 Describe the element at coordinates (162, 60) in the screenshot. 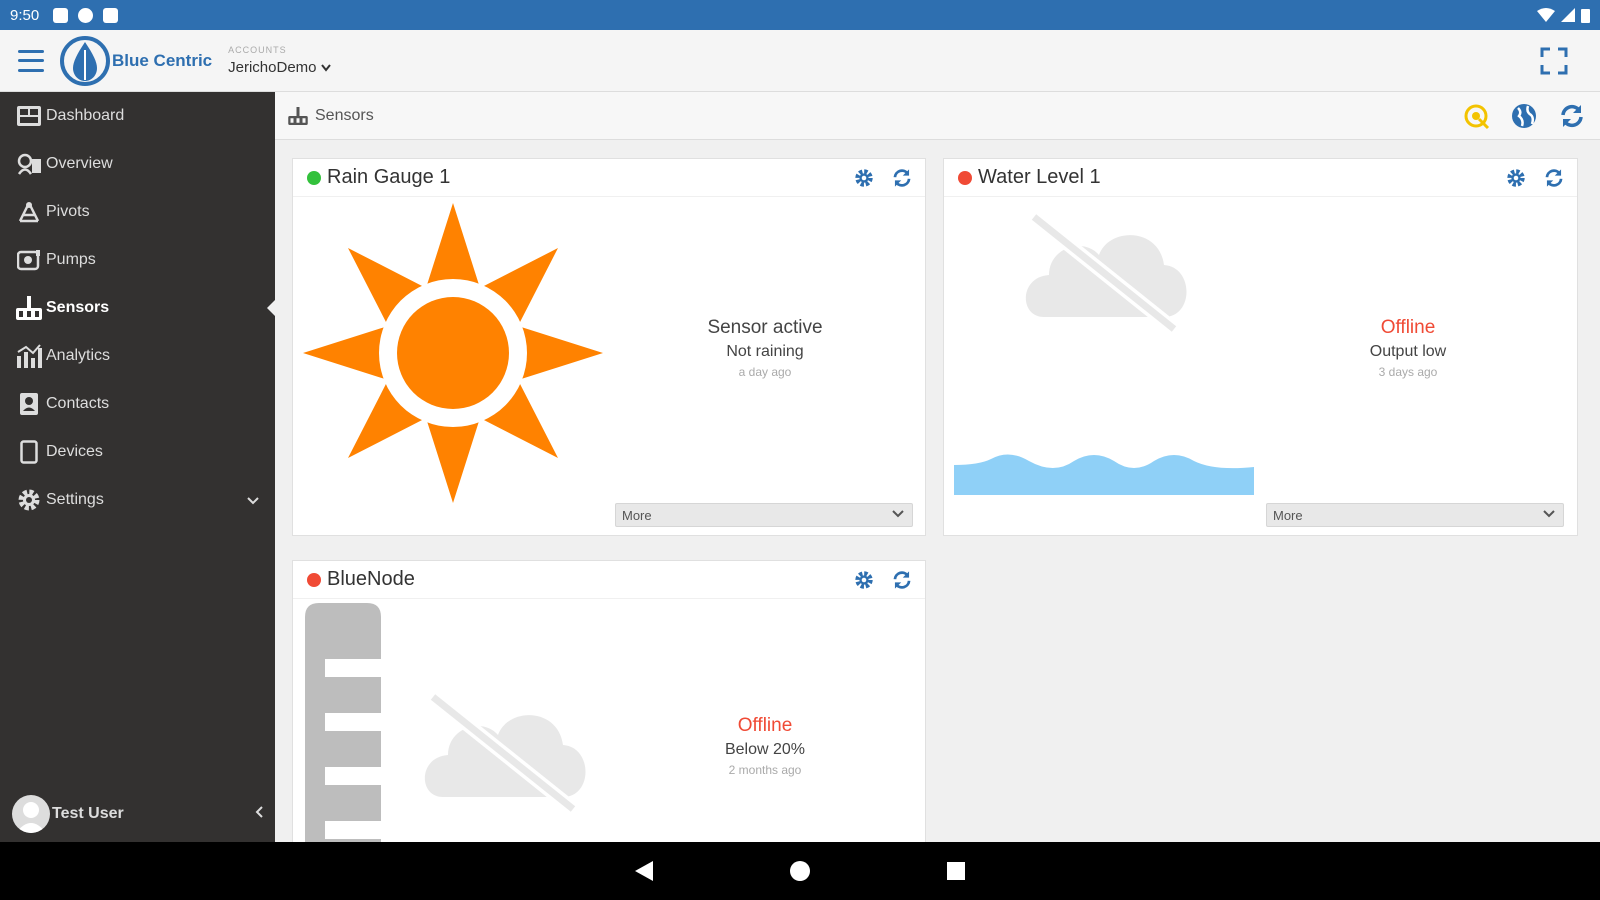

I see `brand-name: Blue Centric` at that location.